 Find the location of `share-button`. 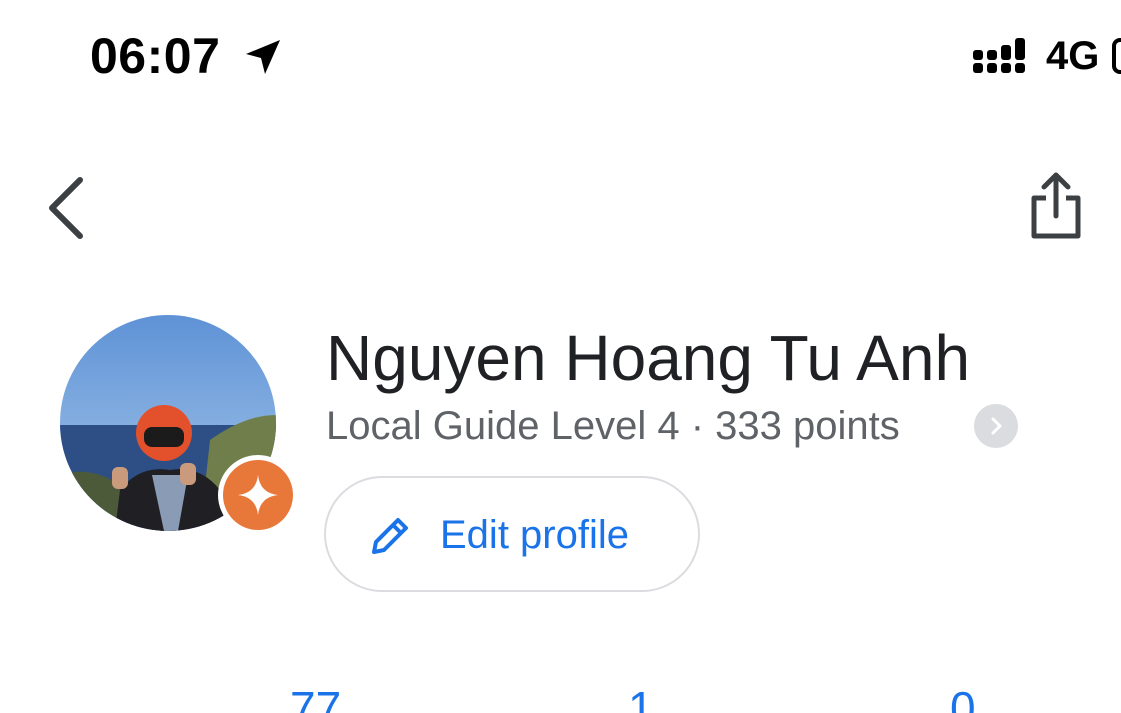

share-button is located at coordinates (1056, 208).